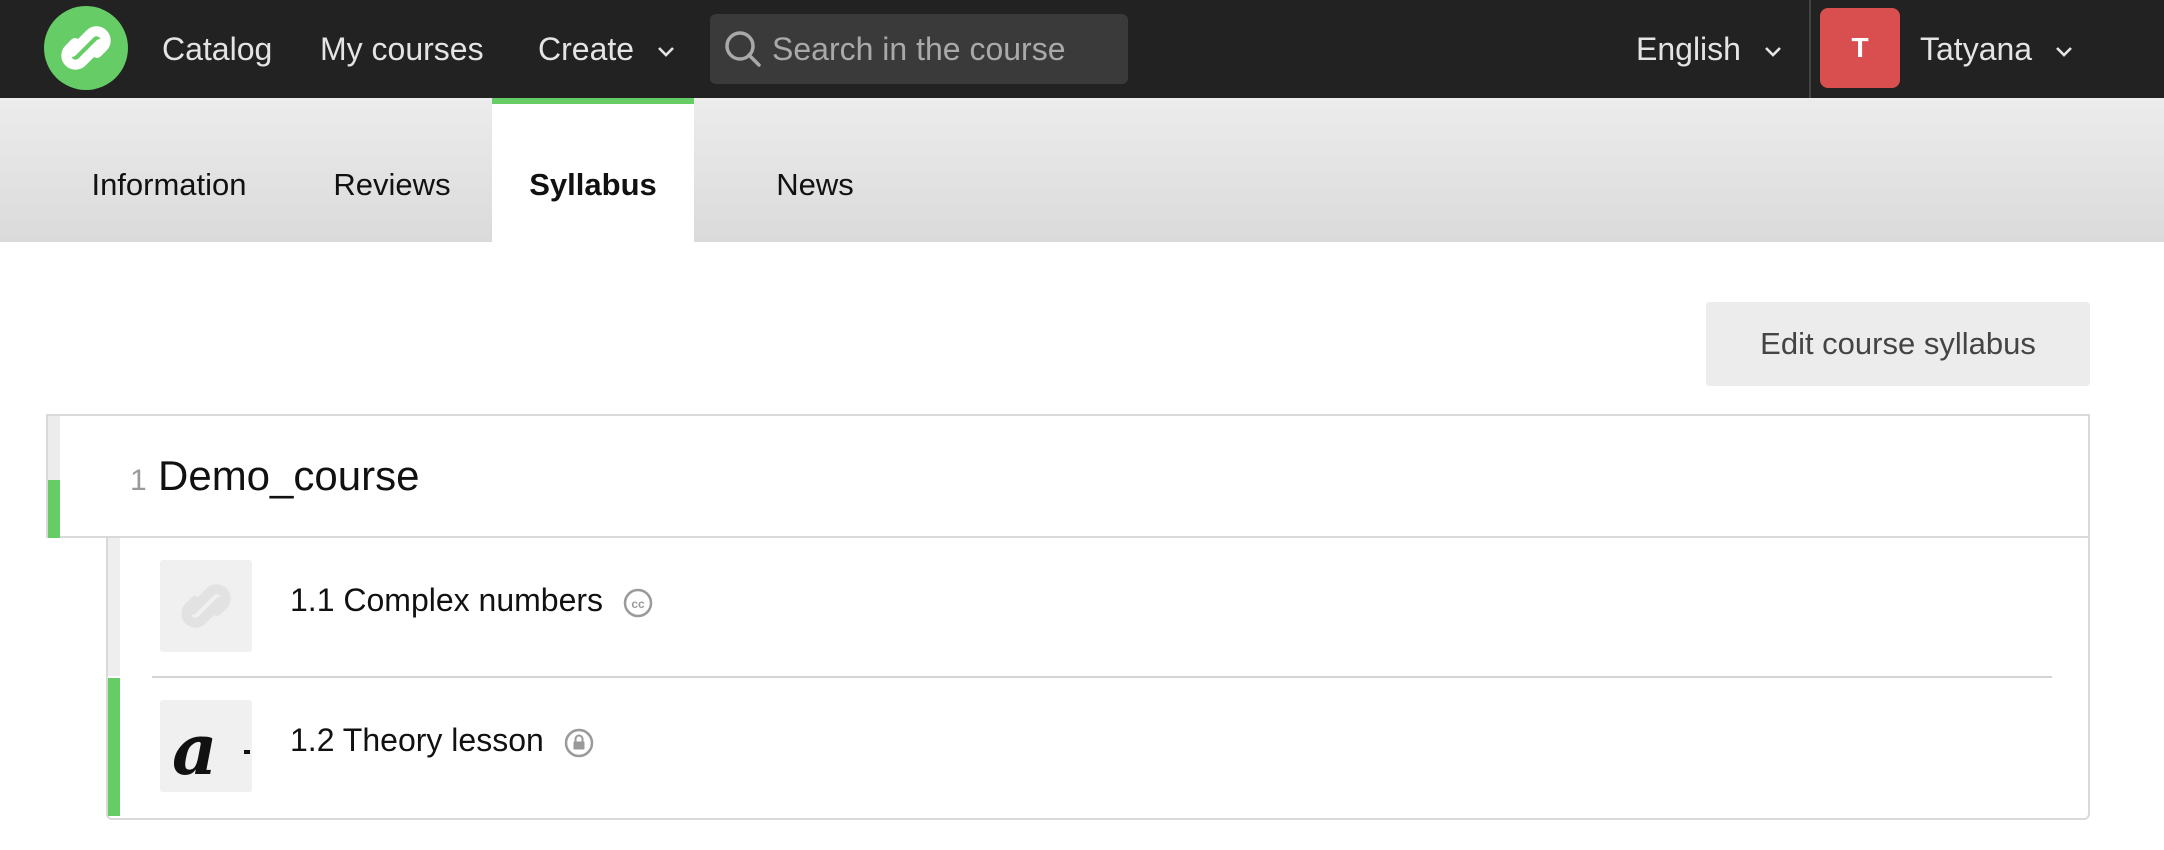  What do you see at coordinates (1898, 344) in the screenshot?
I see `edit-course-syllabus-button: Edit course syllabus` at bounding box center [1898, 344].